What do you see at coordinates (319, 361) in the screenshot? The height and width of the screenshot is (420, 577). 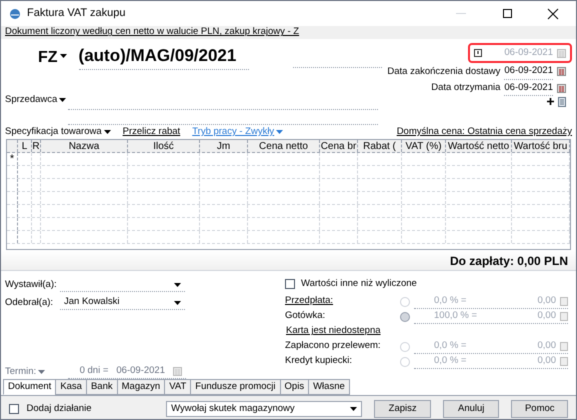 I see `payment-label: Kredyt kupiecki:` at bounding box center [319, 361].